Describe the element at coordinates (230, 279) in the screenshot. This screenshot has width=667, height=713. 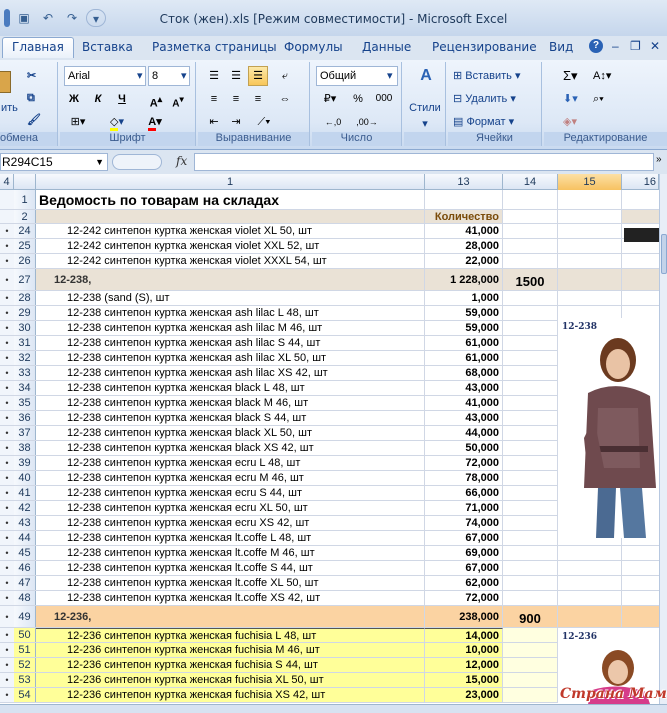
I see `item-name-cell: 12-238,` at that location.